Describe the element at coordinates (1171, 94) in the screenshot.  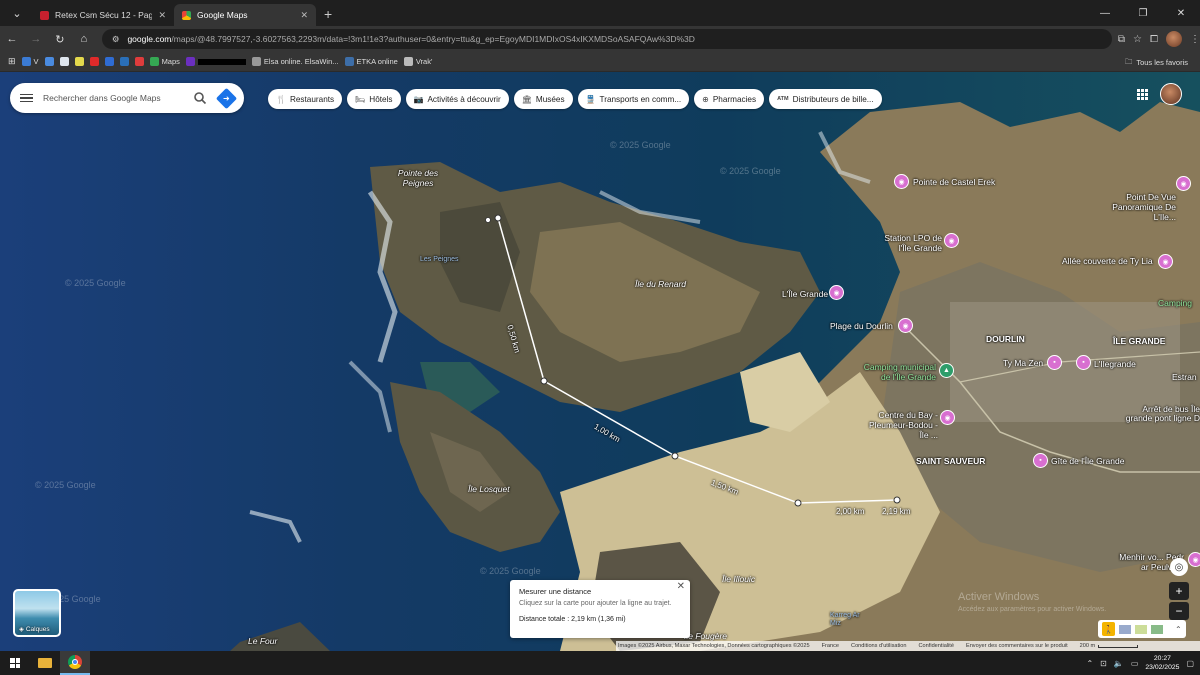
I see `account-avatar` at that location.